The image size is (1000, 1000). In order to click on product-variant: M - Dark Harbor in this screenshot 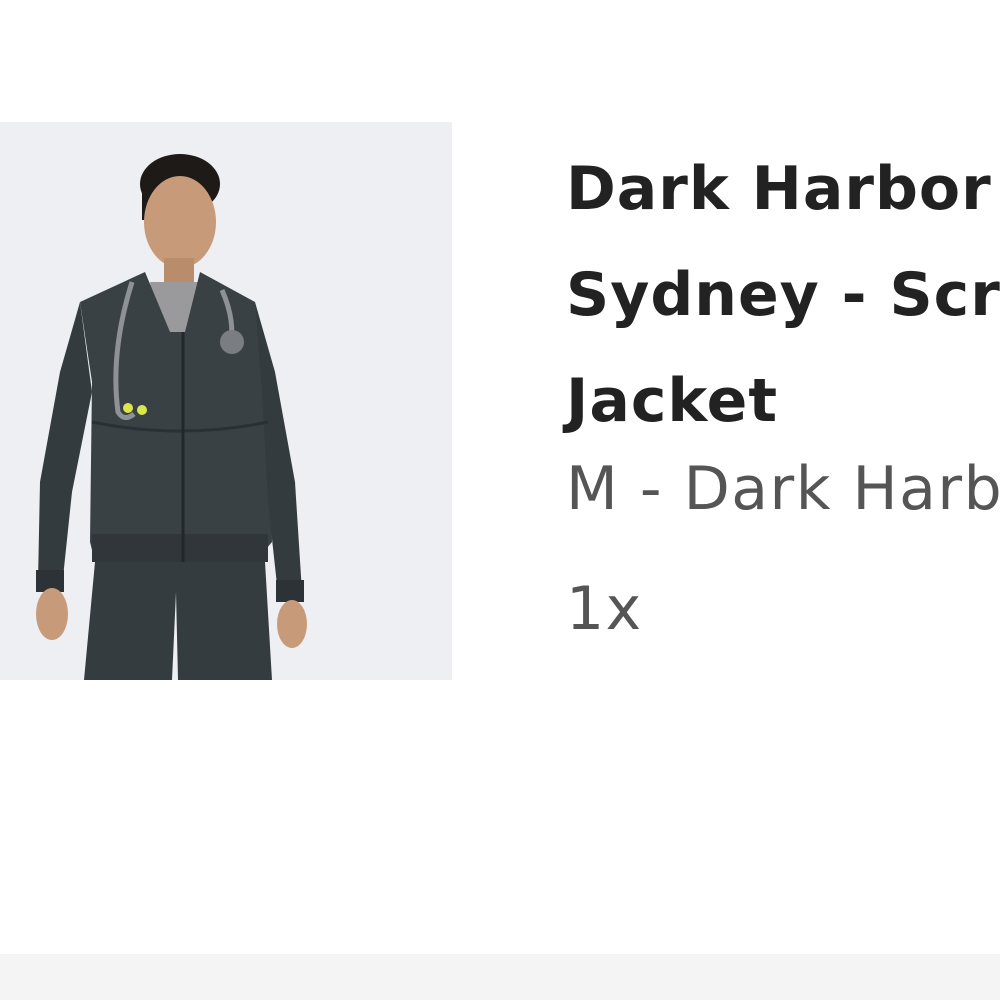, I will do `click(783, 489)`.